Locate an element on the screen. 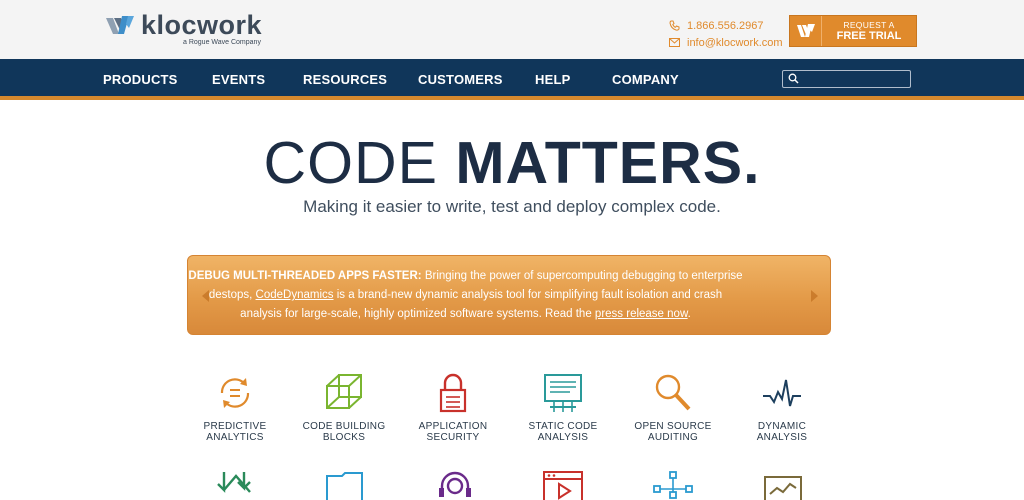 Image resolution: width=1024 pixels, height=500 pixels. klocwork-logo-icon is located at coordinates (120, 25).